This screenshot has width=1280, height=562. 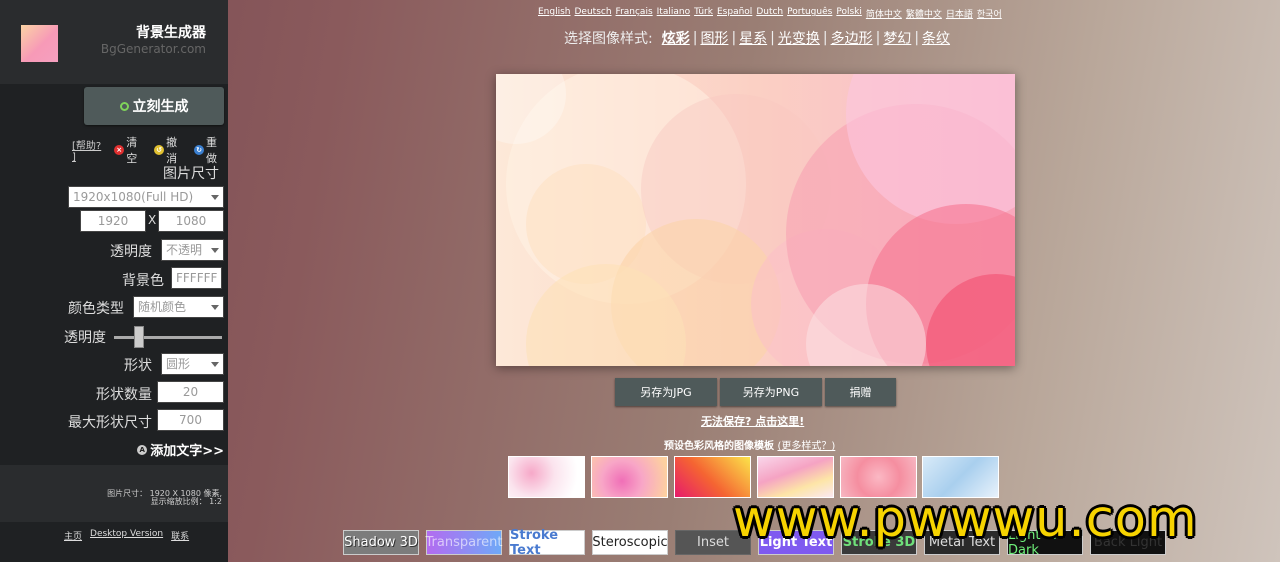 I want to click on cant-save-link: 无法保存? 点击这里!, so click(x=752, y=421).